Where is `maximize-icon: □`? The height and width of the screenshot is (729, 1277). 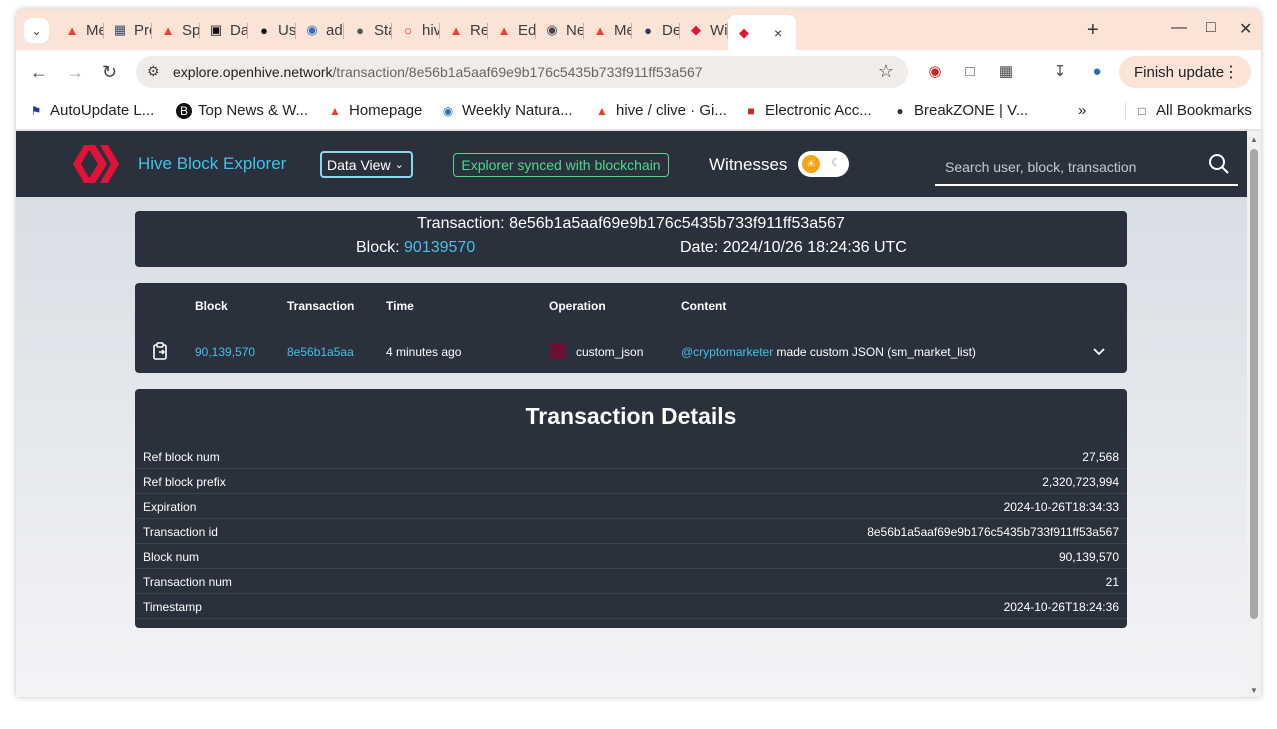
maximize-icon: □ is located at coordinates (1211, 28).